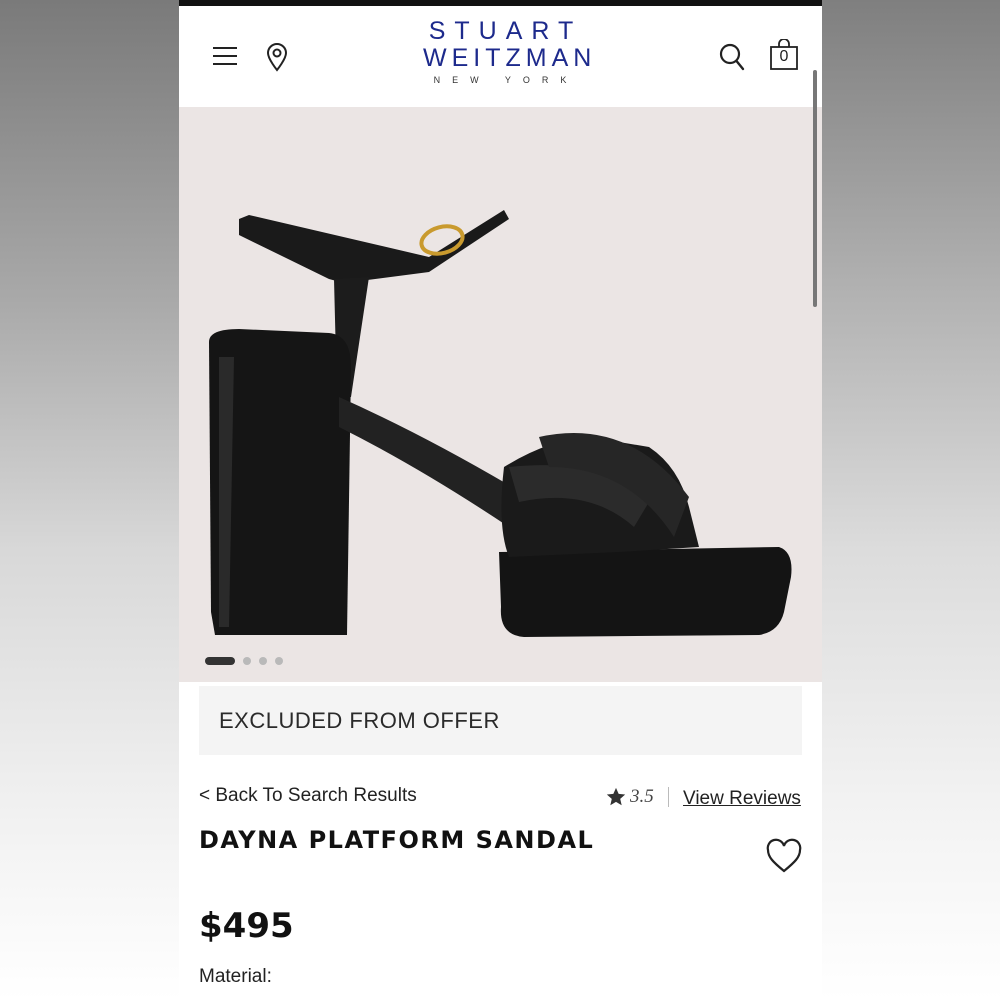 This screenshot has width=1000, height=1000. I want to click on product-rating: 3.5, so click(637, 797).